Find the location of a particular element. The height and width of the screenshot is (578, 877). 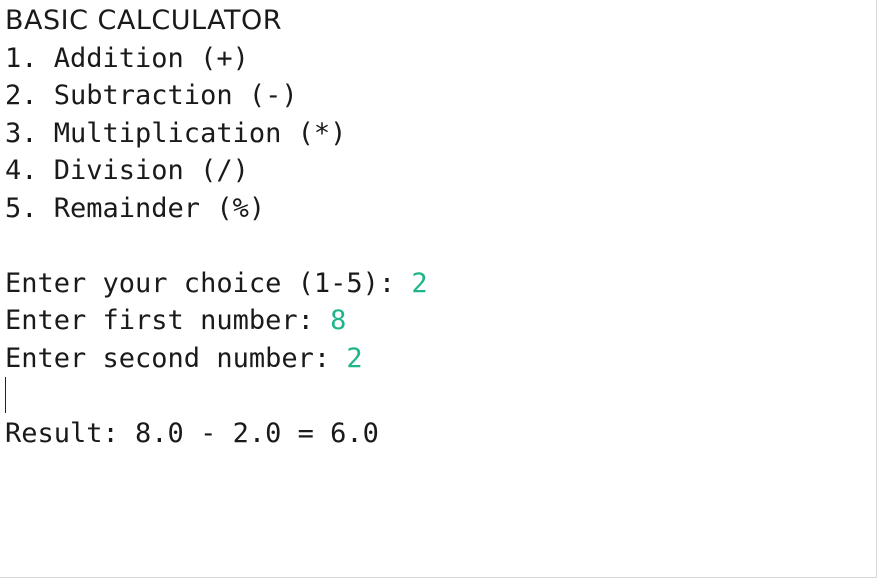

prompt-choice-label: Enter your choice (1-5): is located at coordinates (208, 283).